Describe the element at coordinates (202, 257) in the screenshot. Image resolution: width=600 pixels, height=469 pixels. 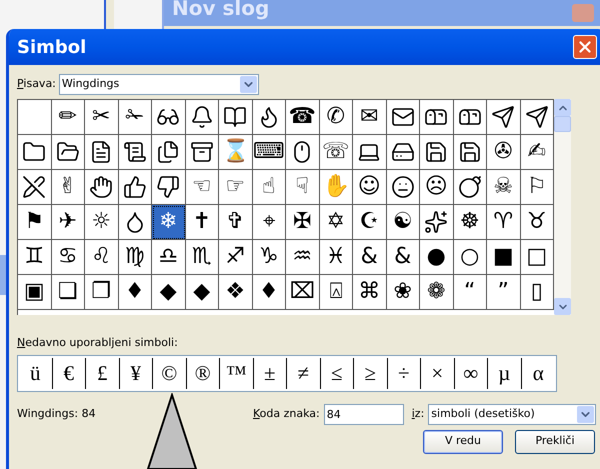
I see `symbol-cell: ♏` at that location.